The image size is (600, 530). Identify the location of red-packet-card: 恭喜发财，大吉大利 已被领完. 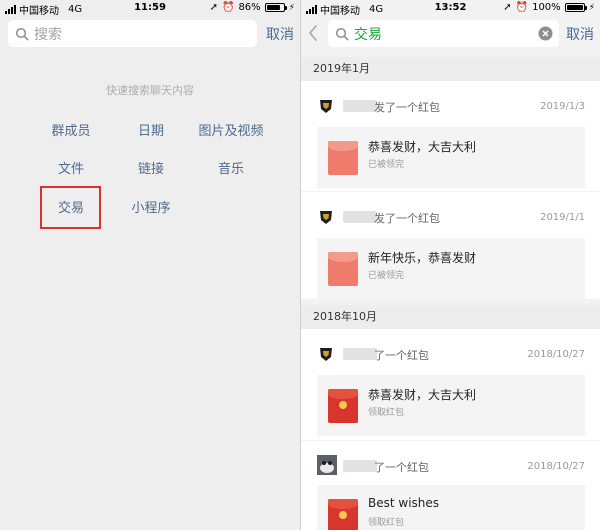
(451, 157).